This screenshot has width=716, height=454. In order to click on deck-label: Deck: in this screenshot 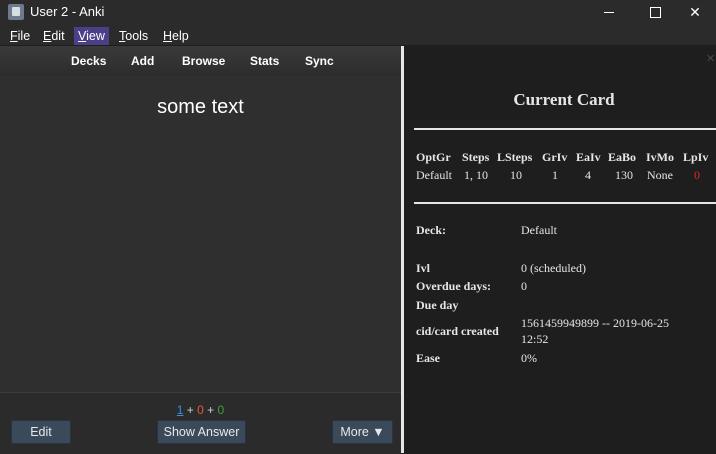, I will do `click(431, 230)`.